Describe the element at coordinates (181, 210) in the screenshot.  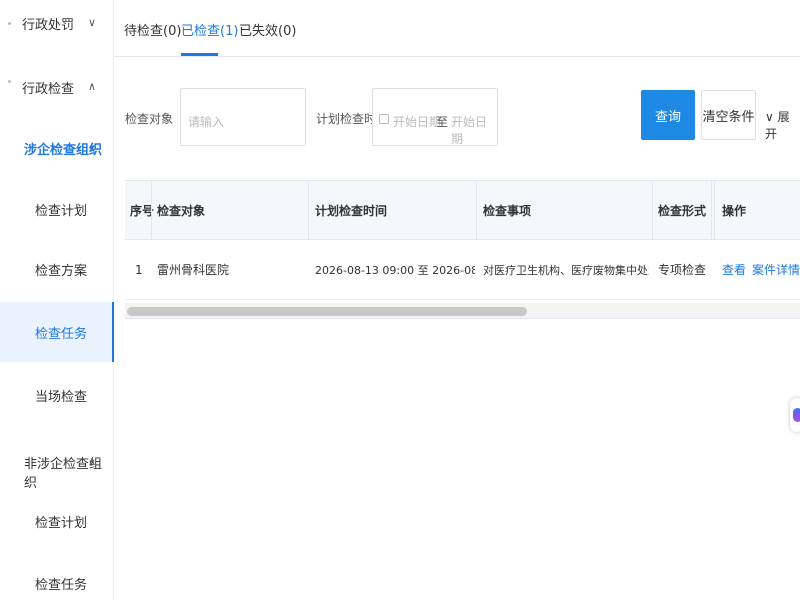
I see `header-object: 检查对象` at that location.